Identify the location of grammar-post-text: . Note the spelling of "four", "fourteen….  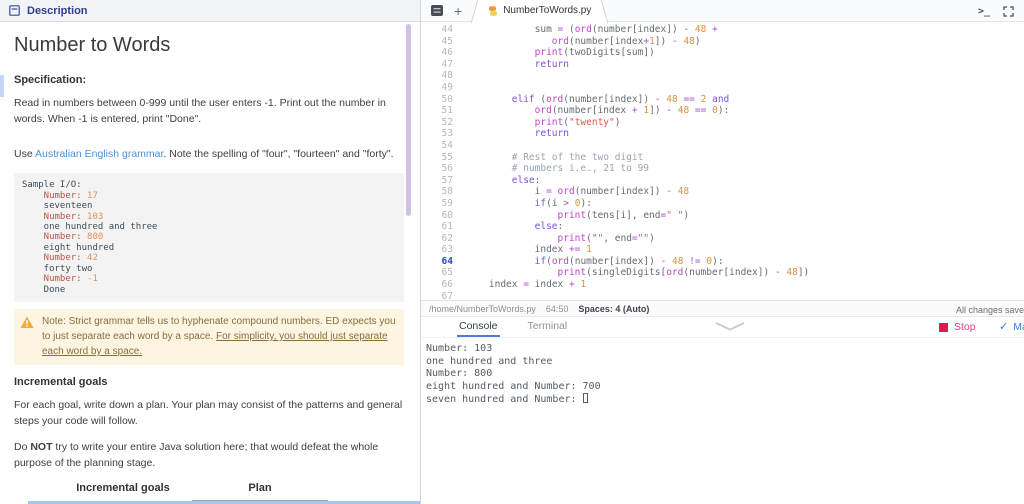
(278, 153).